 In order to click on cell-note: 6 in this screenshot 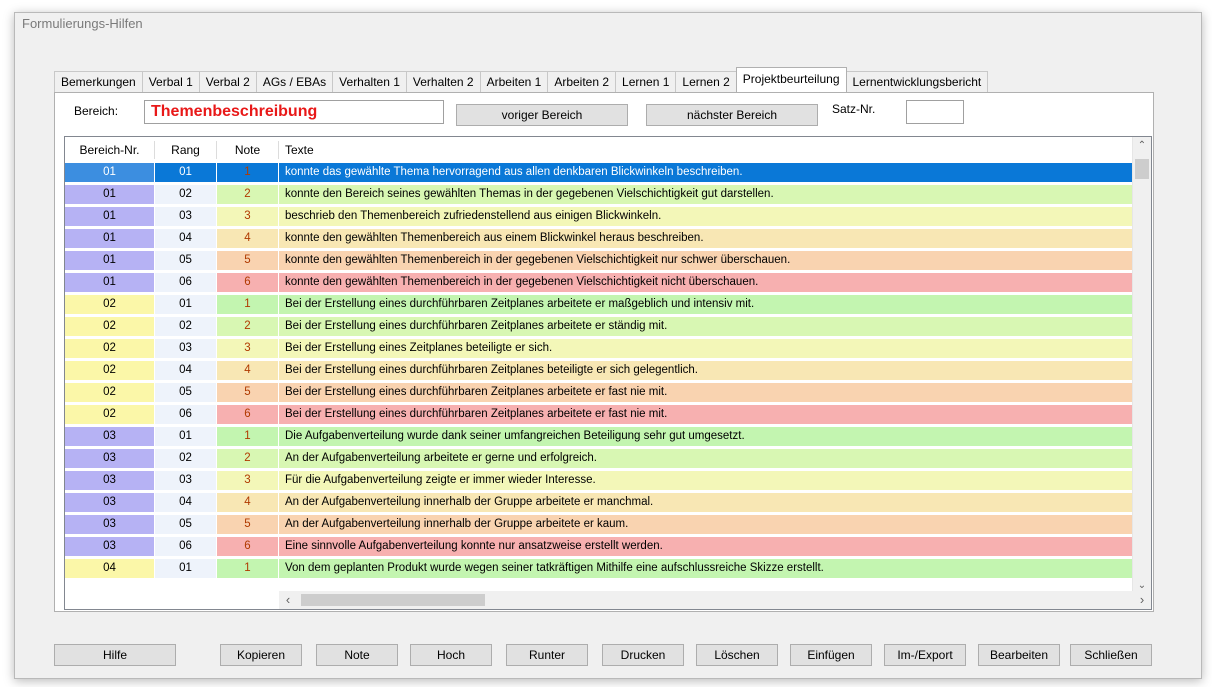, I will do `click(248, 282)`.